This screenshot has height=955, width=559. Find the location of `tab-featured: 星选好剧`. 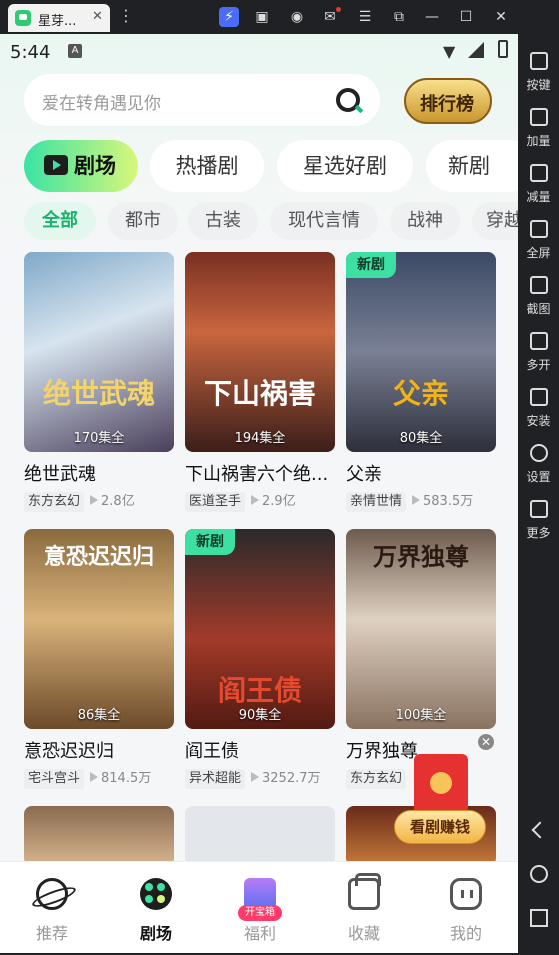

tab-featured: 星选好剧 is located at coordinates (345, 166).